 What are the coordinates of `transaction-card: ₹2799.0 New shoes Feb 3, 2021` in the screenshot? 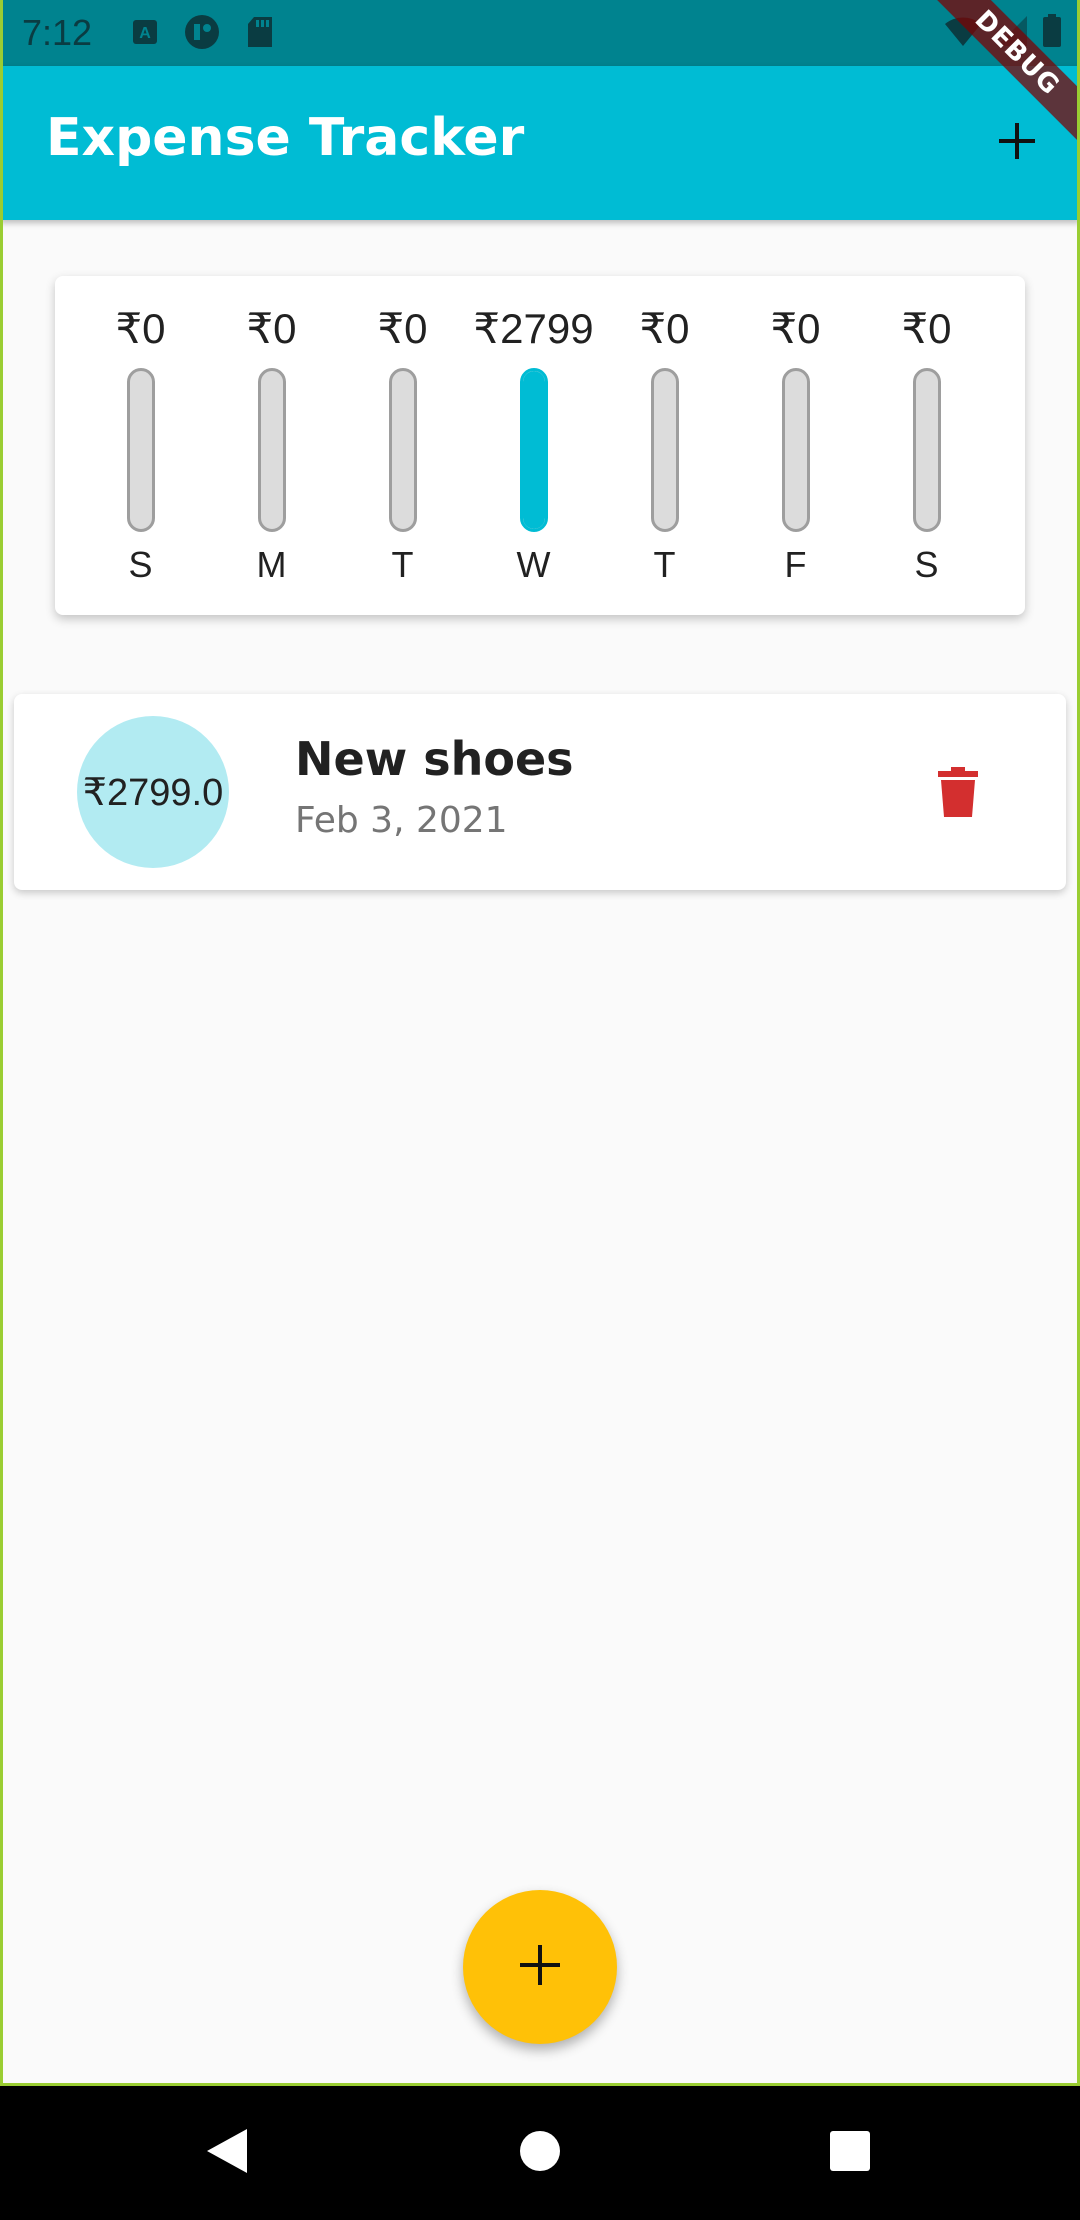 It's located at (540, 792).